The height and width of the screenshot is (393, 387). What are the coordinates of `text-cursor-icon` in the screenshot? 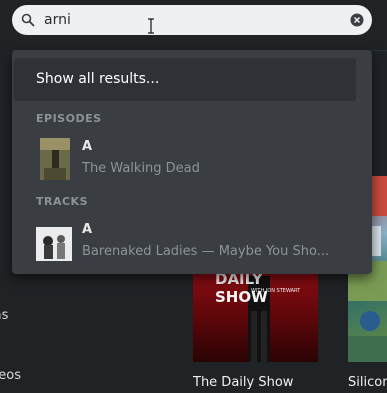 It's located at (151, 26).